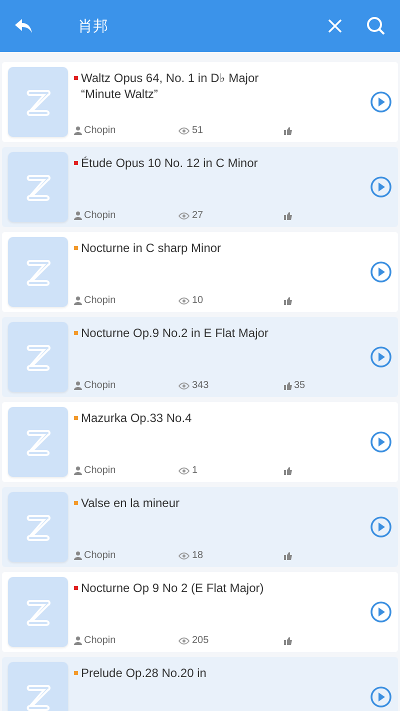  I want to click on like-count: 35, so click(300, 385).